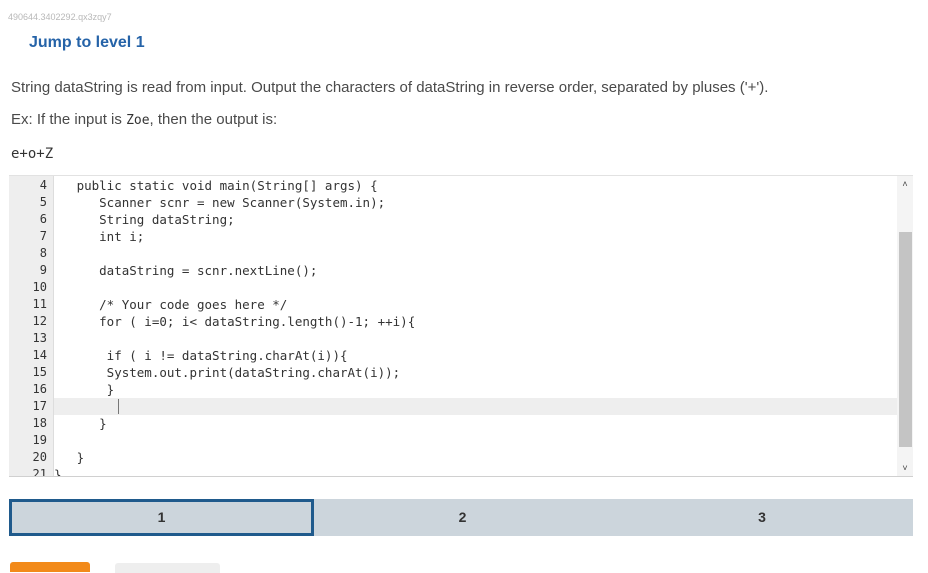 This screenshot has width=928, height=573. Describe the element at coordinates (39, 457) in the screenshot. I see `line-number: 20` at that location.